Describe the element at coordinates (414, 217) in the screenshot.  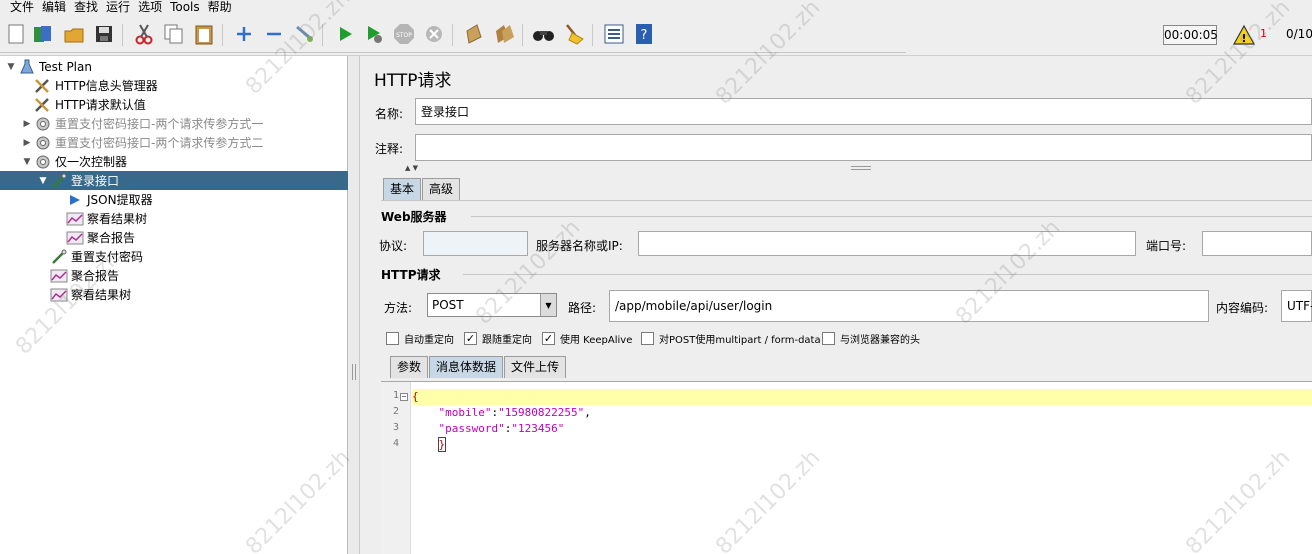
I see `web-server-title: Web服务器` at that location.